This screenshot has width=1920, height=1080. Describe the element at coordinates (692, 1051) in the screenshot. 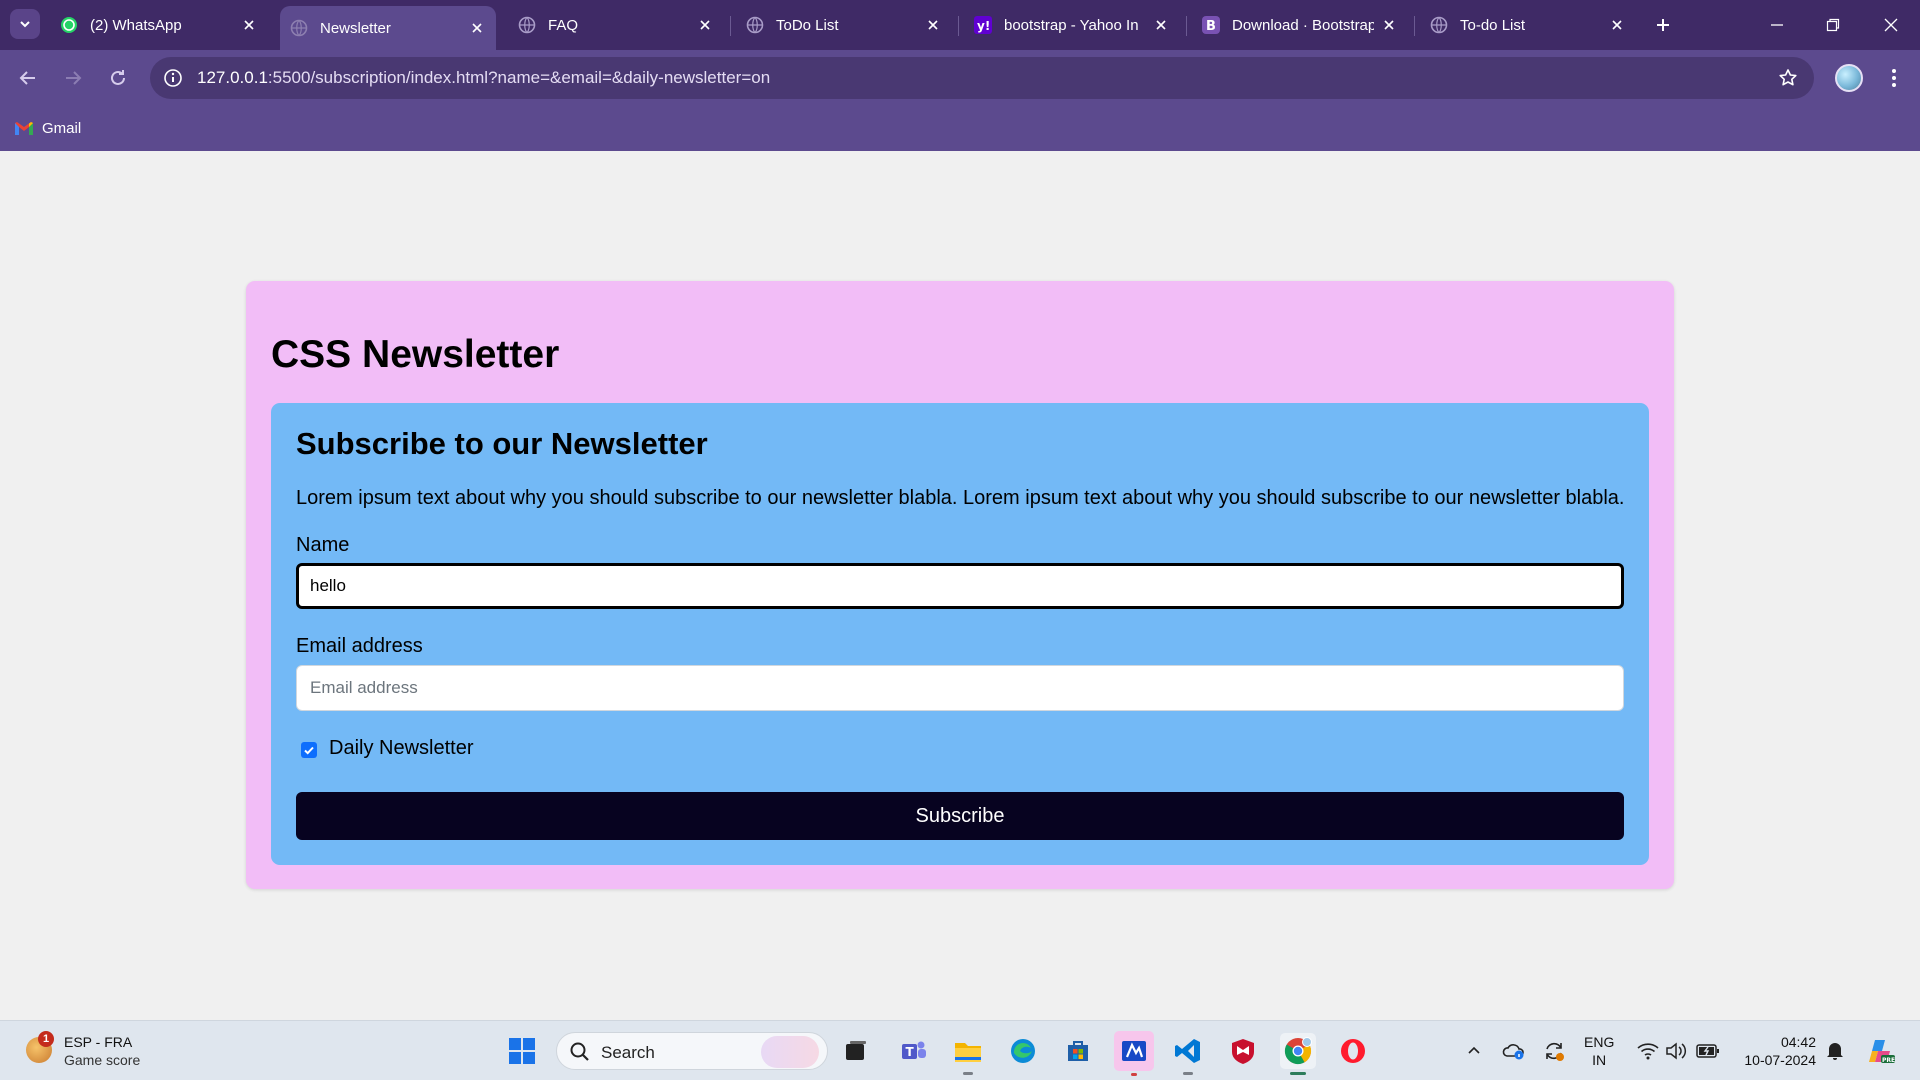

I see `taskbar-search: Search` at that location.